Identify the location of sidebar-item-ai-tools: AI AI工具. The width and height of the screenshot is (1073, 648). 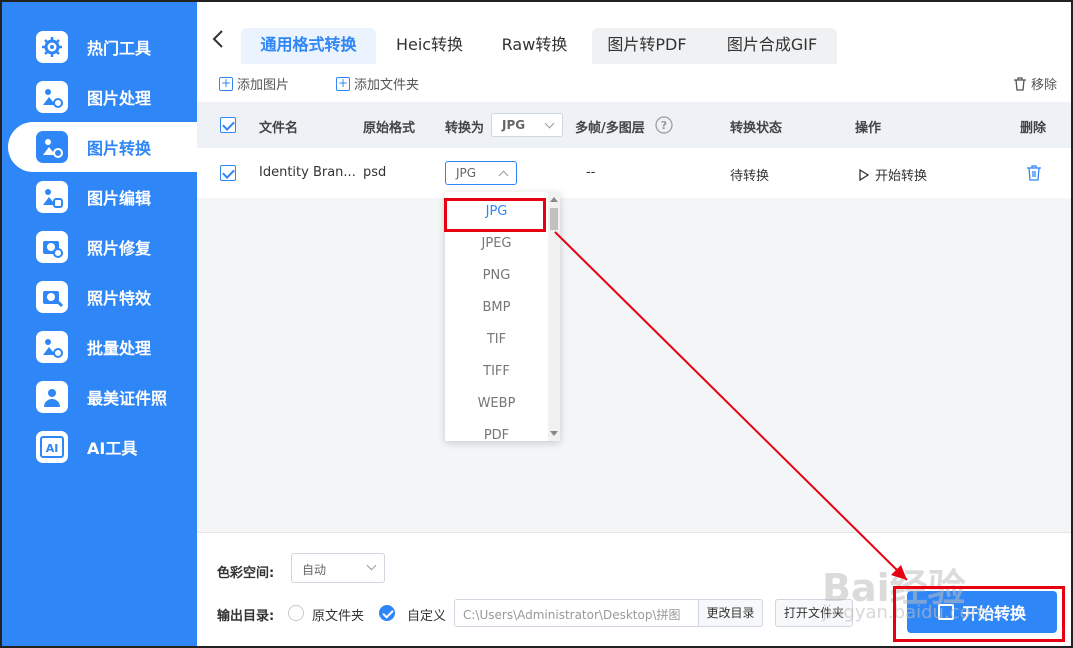
(99, 447).